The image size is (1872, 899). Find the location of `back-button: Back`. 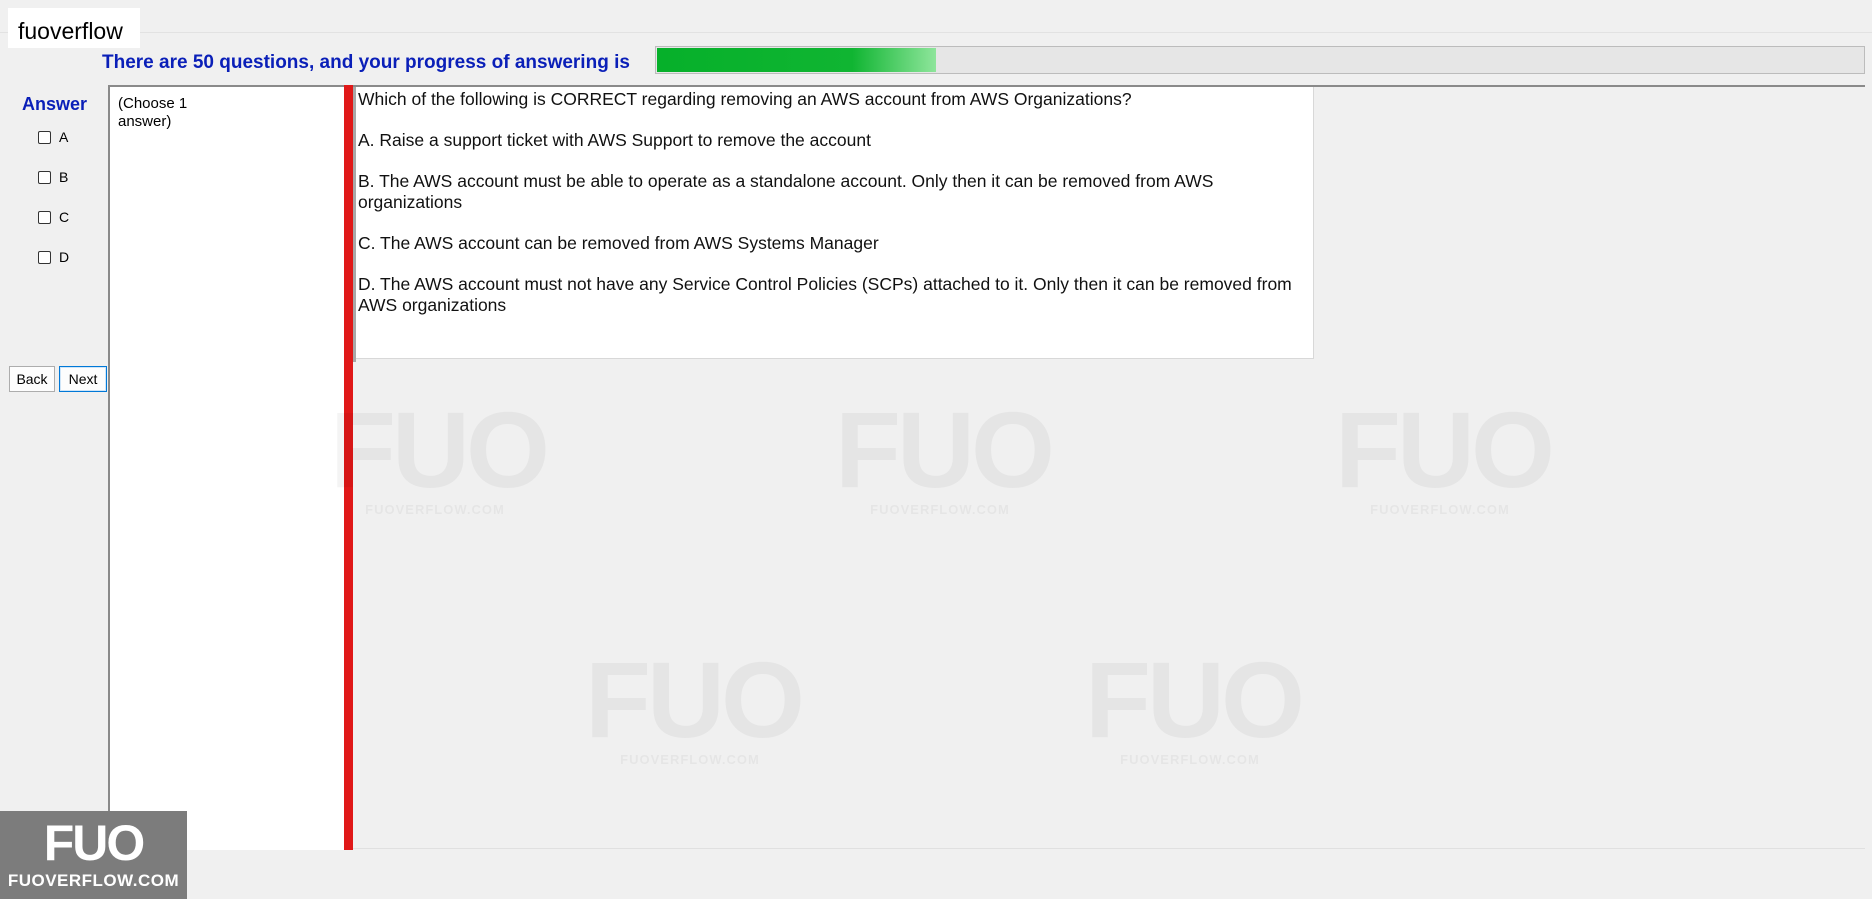

back-button: Back is located at coordinates (32, 379).